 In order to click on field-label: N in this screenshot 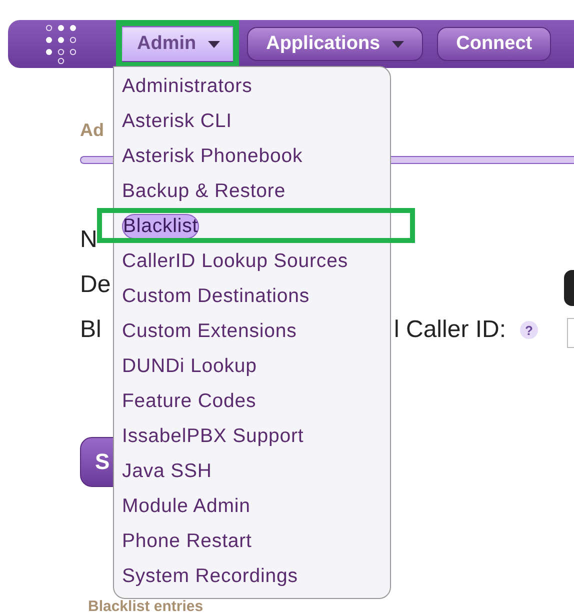, I will do `click(89, 240)`.